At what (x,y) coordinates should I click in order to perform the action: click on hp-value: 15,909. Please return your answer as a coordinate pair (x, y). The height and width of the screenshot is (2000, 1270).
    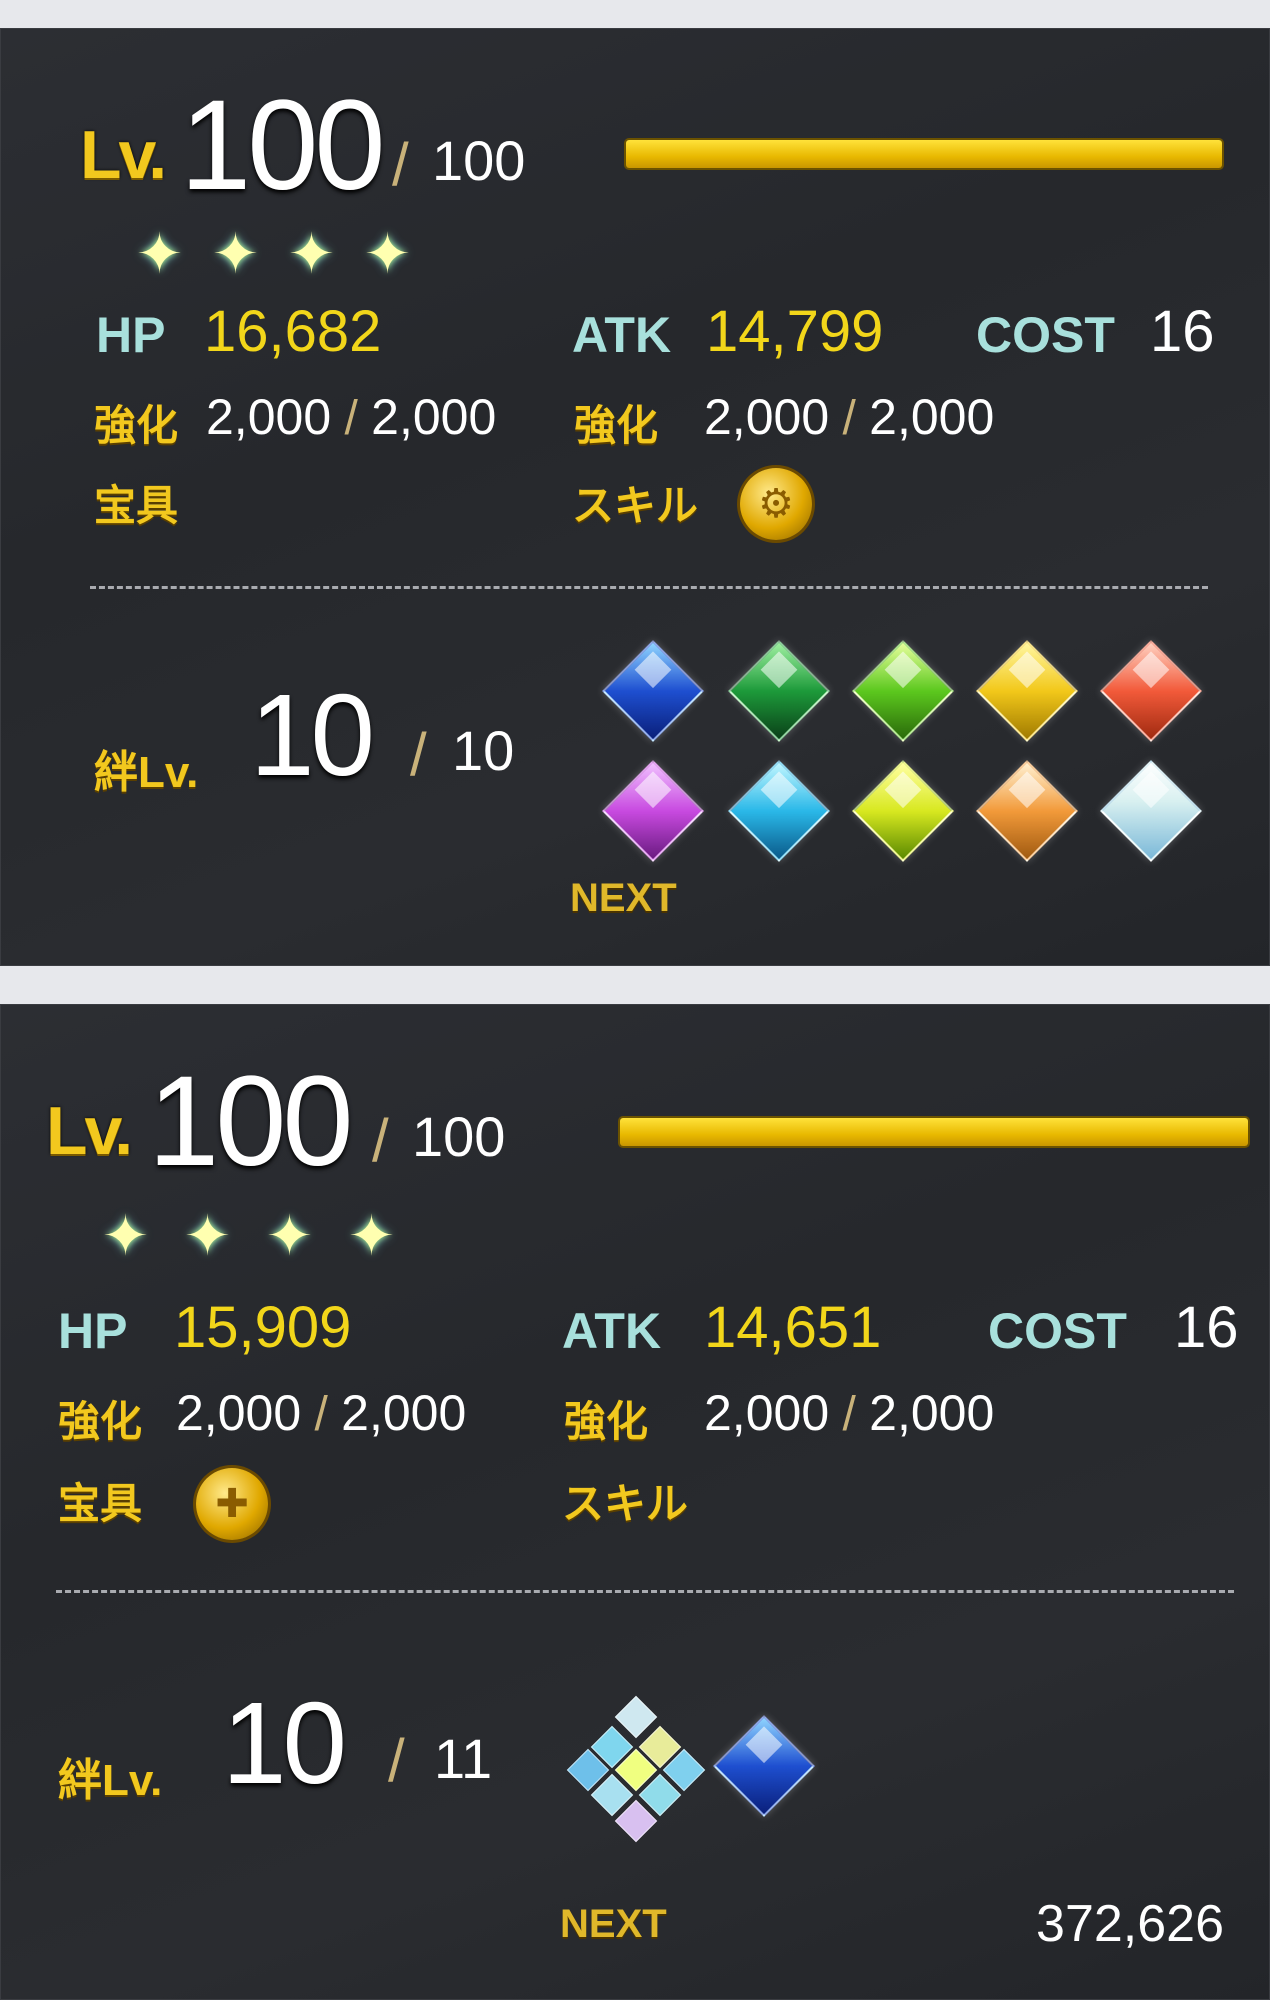
    Looking at the image, I should click on (263, 1327).